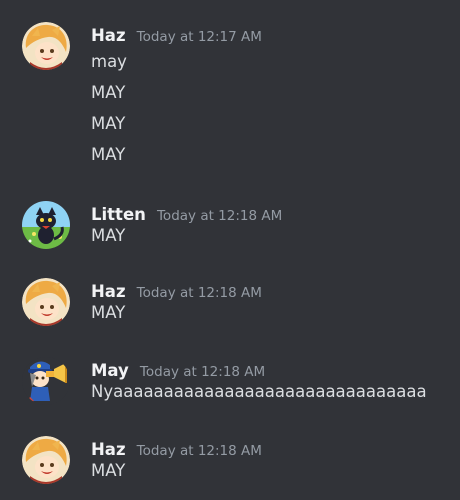 This screenshot has height=500, width=460. What do you see at coordinates (118, 214) in the screenshot?
I see `username: Litten` at bounding box center [118, 214].